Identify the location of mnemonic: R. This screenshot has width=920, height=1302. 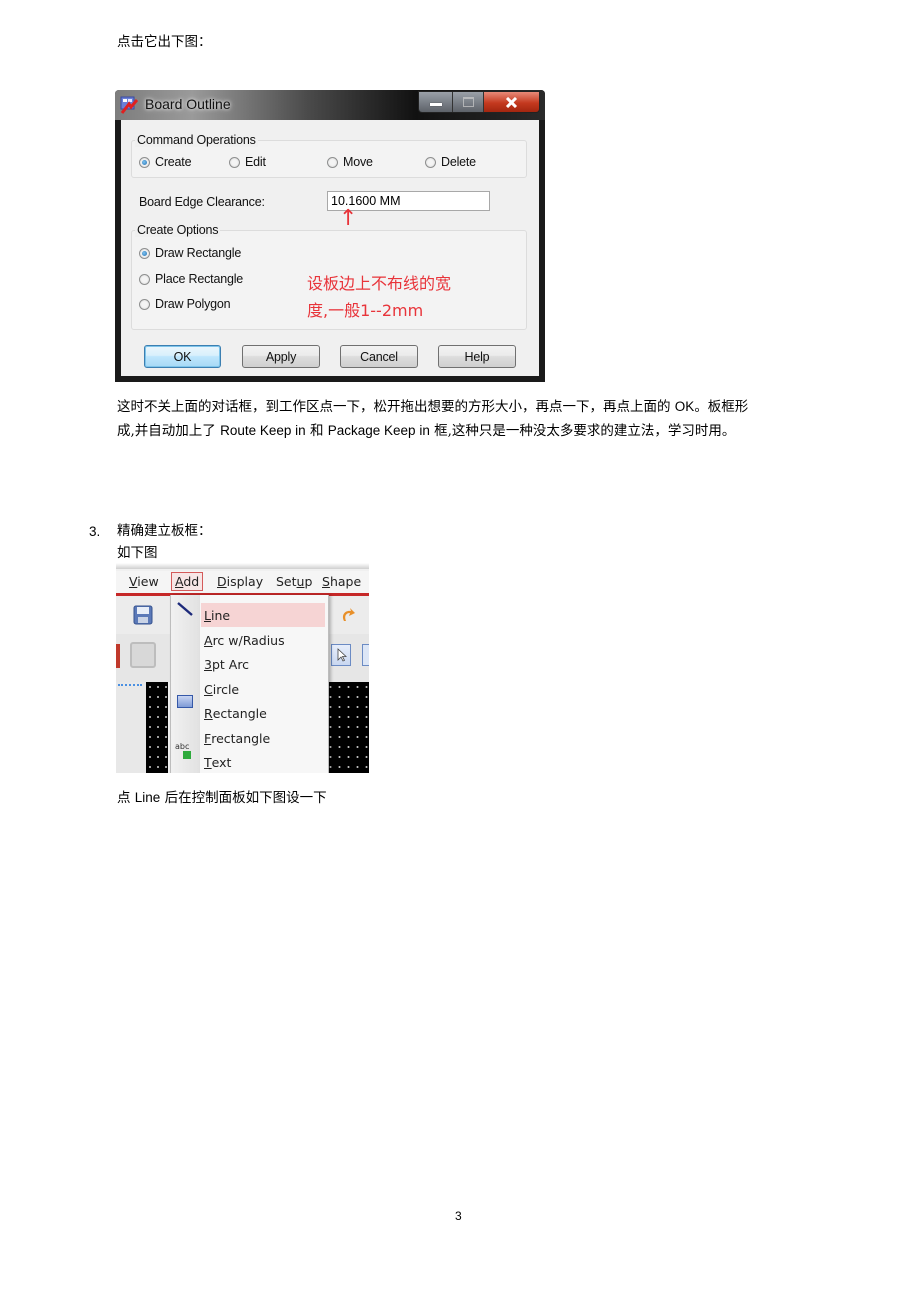
(208, 713).